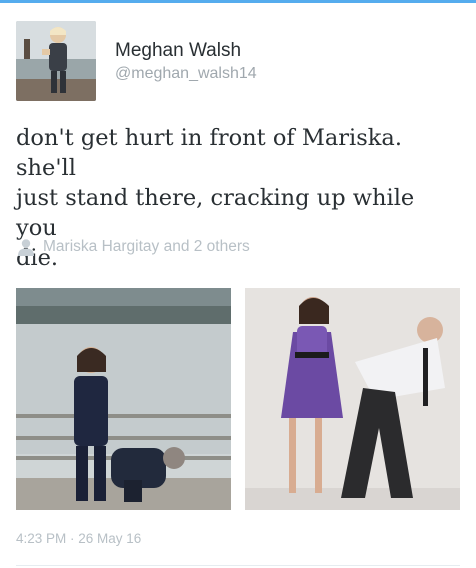 The width and height of the screenshot is (476, 568). I want to click on tagged-people: Mariska Hargitay and 2 others, so click(133, 247).